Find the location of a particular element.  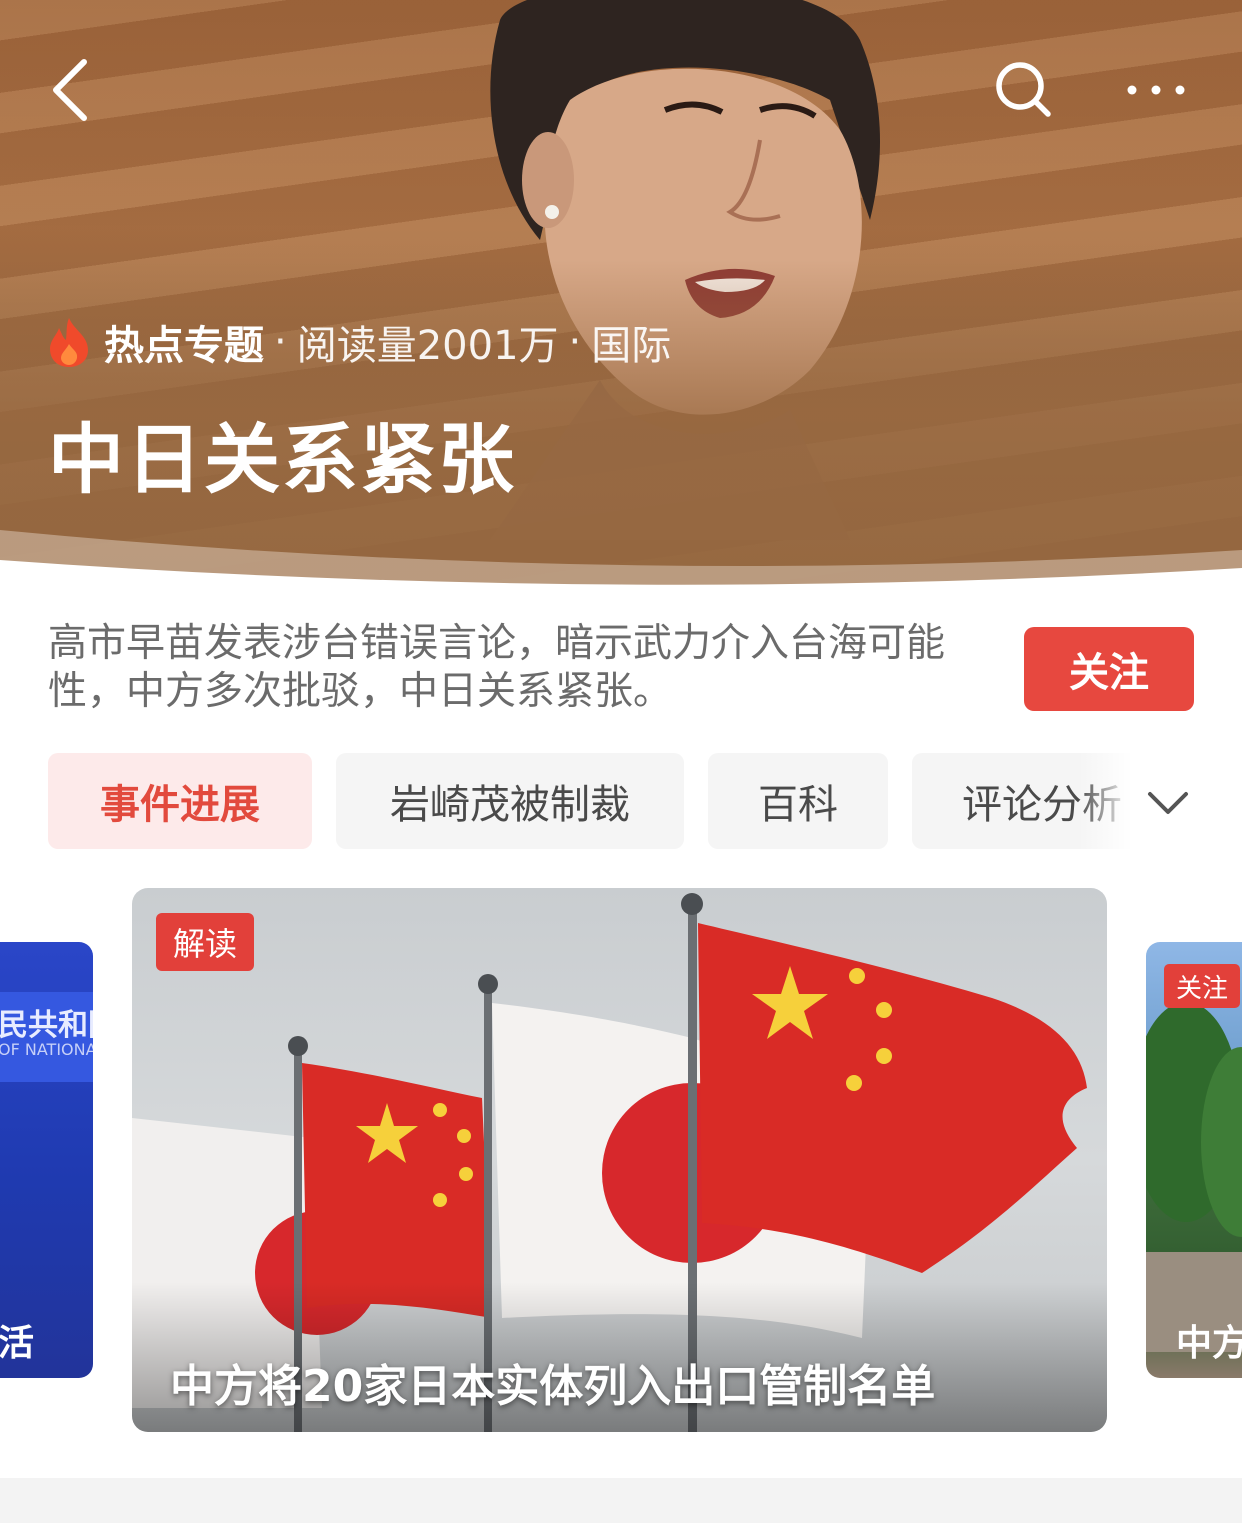

card-image-subtext: OF NATIONAL is located at coordinates (46, 1049).